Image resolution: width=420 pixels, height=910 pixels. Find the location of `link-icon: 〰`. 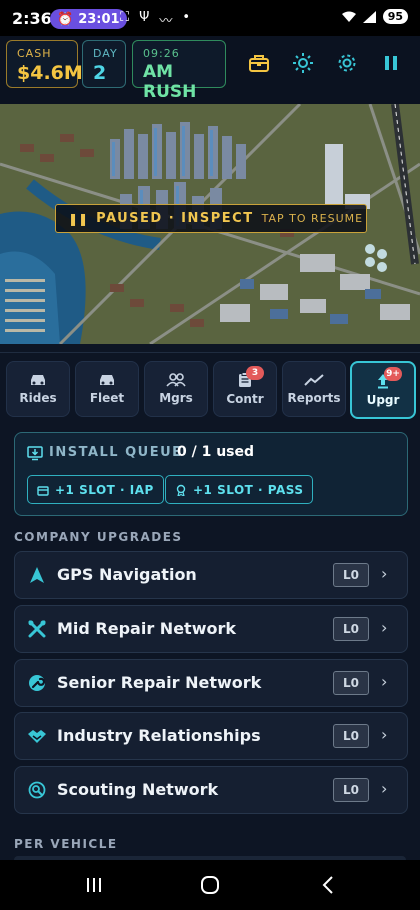

link-icon: 〰 is located at coordinates (166, 21).